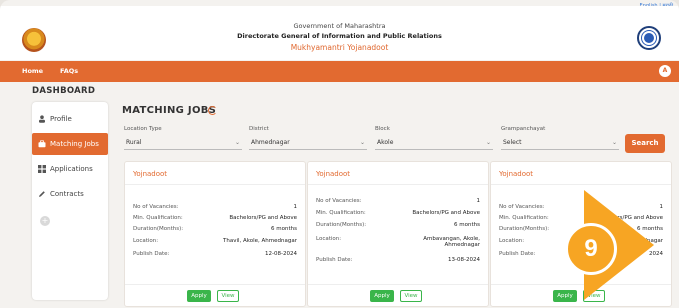  What do you see at coordinates (560, 143) in the screenshot?
I see `grampanchayat-select: Select ⌄` at bounding box center [560, 143].